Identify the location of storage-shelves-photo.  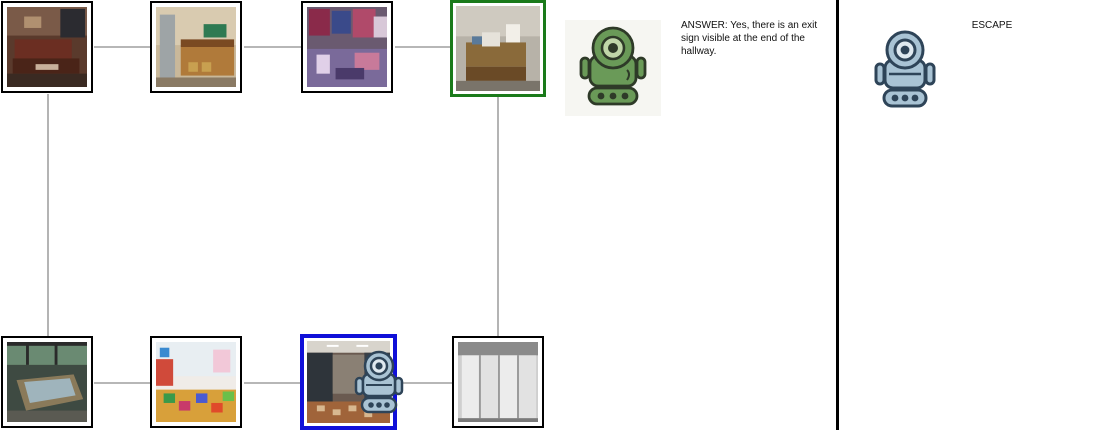
(498, 382).